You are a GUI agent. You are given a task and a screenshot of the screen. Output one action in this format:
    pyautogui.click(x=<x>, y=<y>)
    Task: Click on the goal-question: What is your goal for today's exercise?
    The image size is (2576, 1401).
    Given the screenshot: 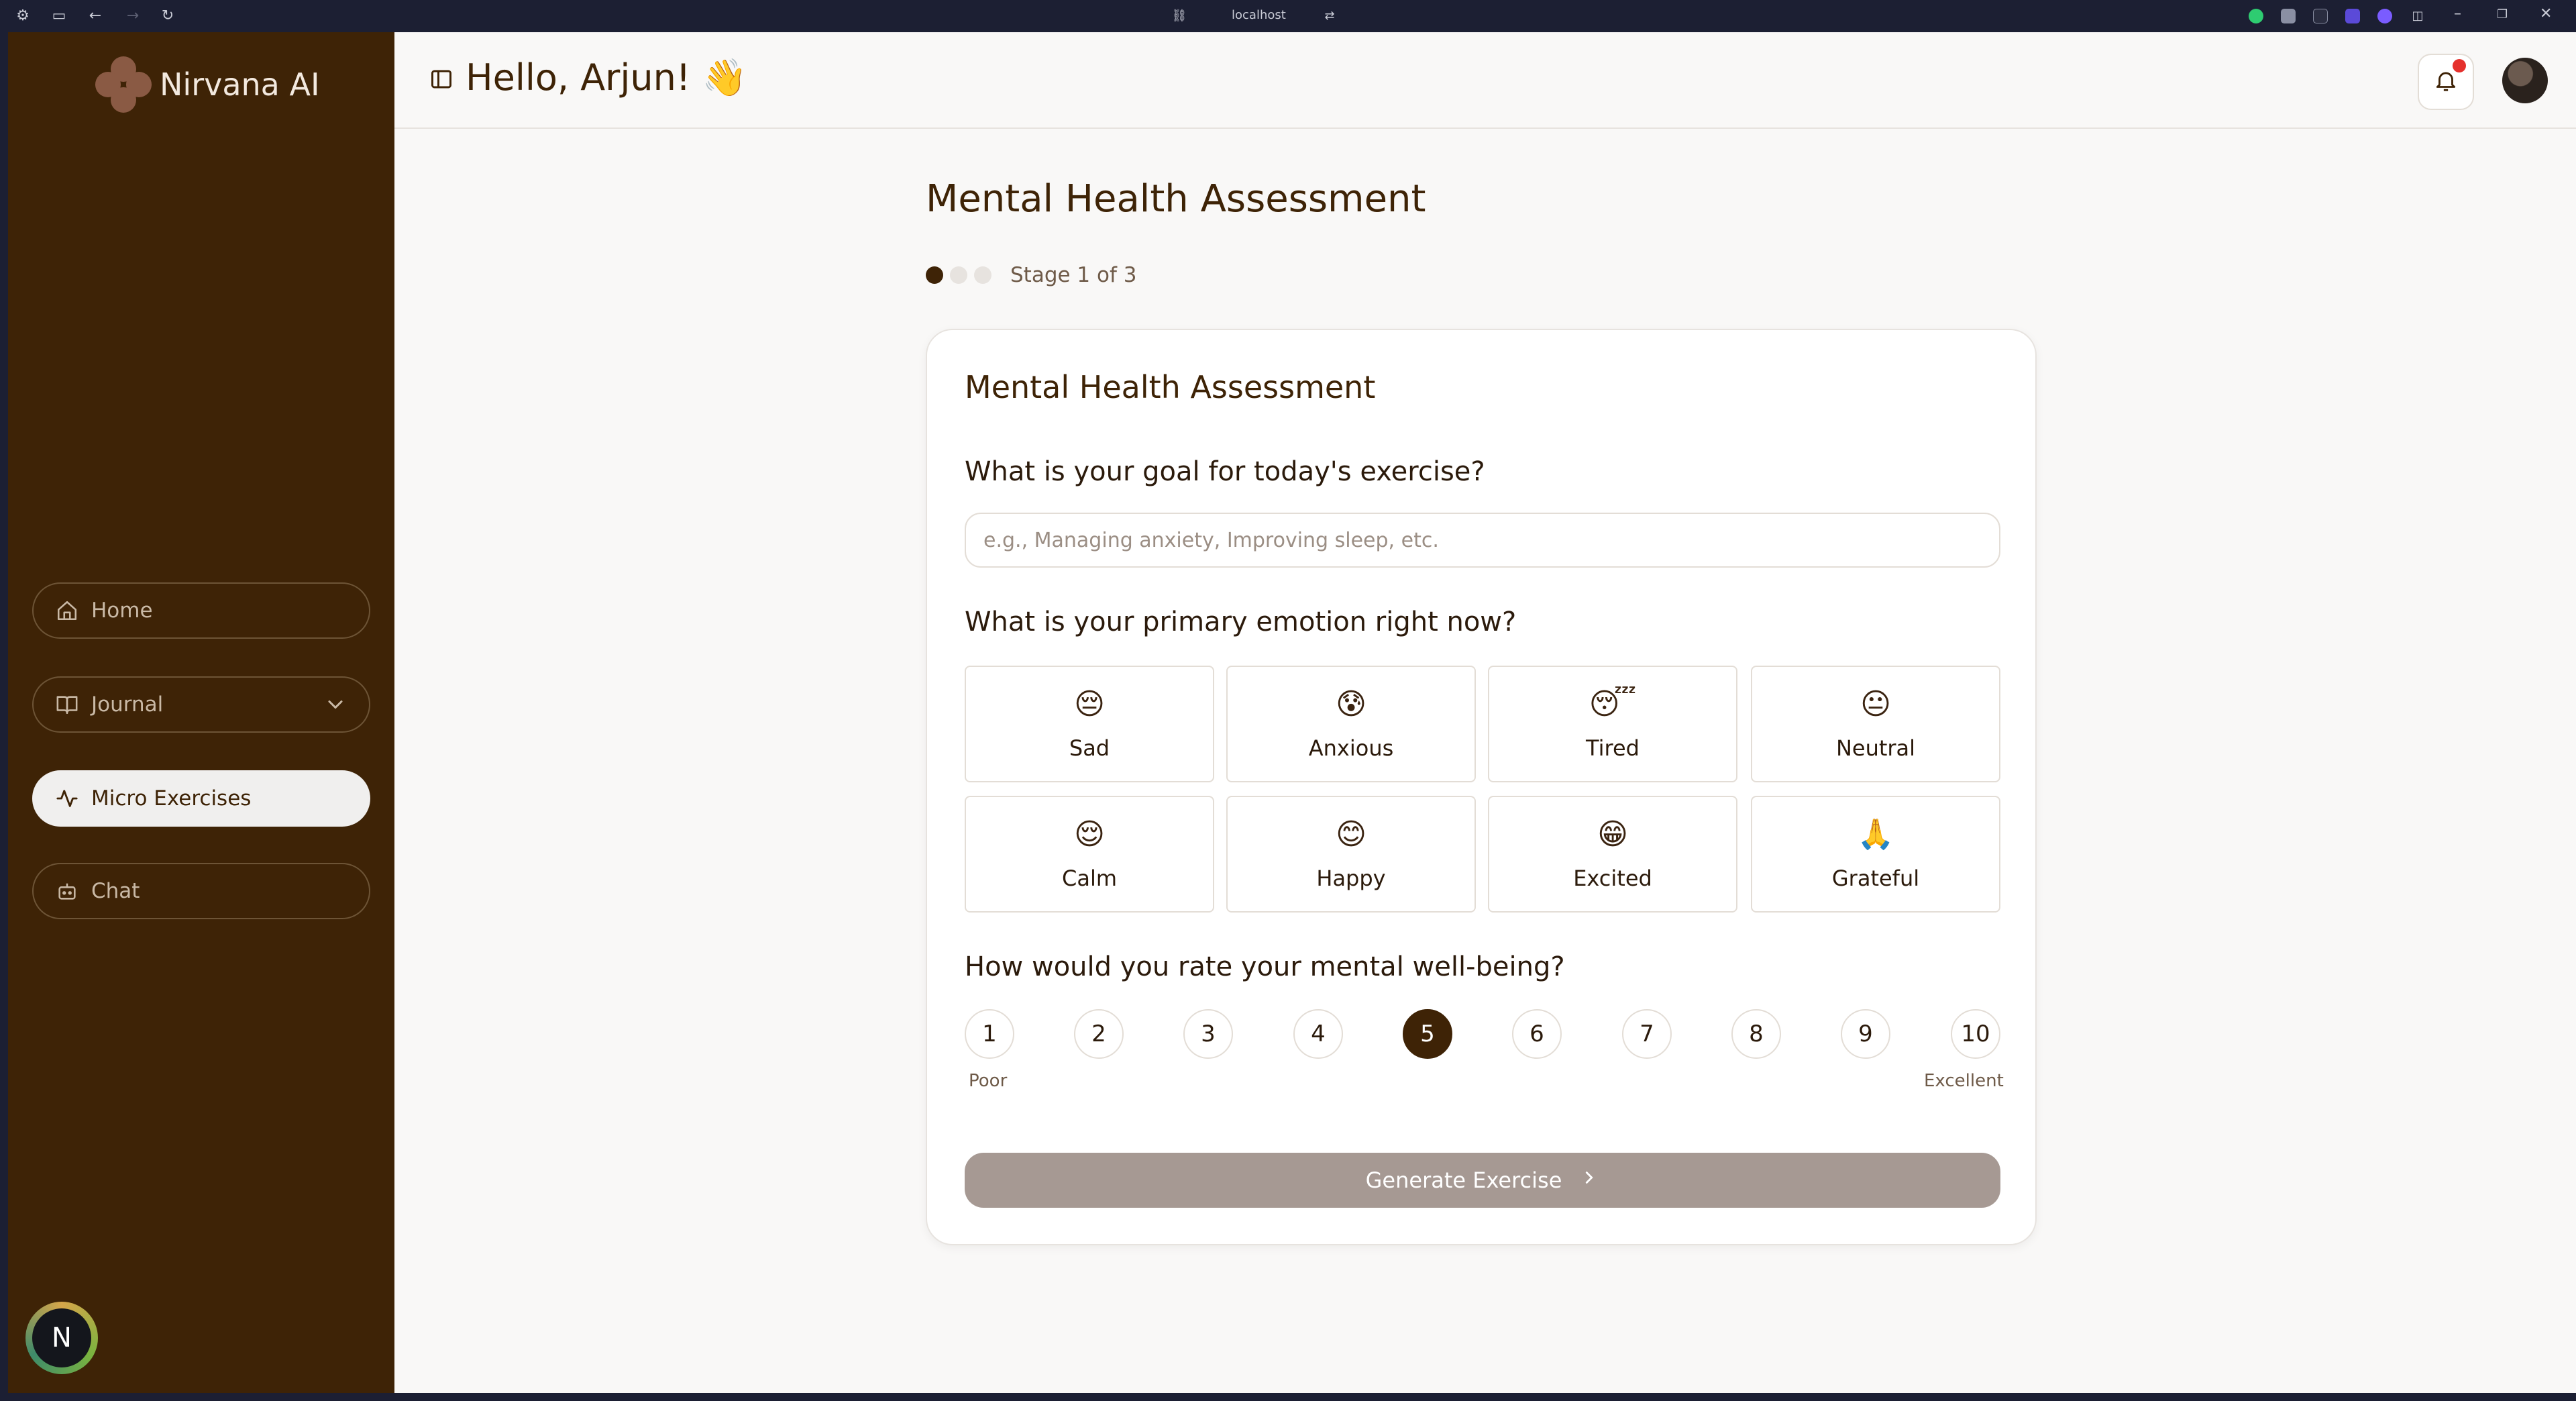 What is the action you would take?
    pyautogui.click(x=1225, y=472)
    